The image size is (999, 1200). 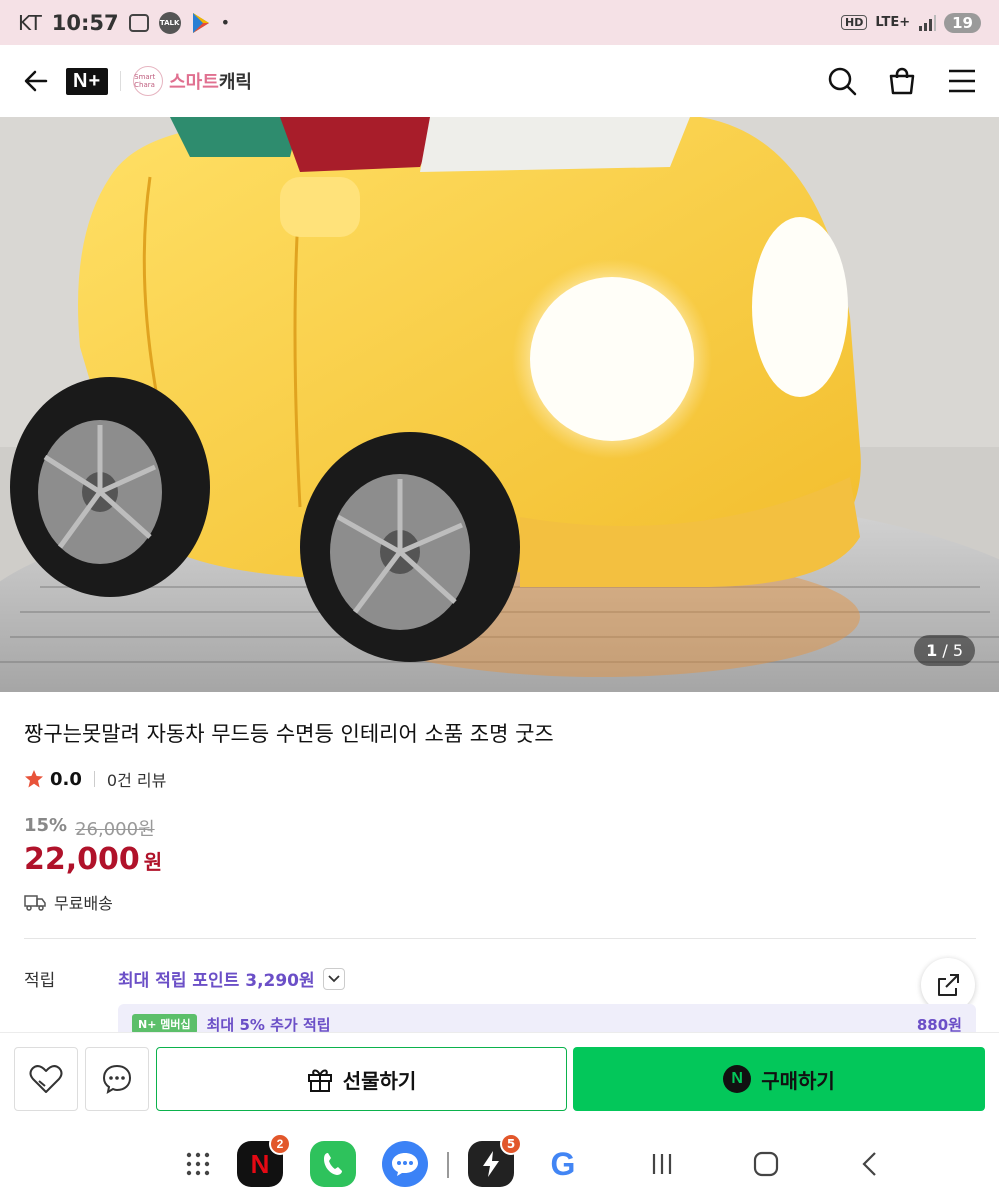 What do you see at coordinates (854, 22) in the screenshot?
I see `hd-voice-icon: HD` at bounding box center [854, 22].